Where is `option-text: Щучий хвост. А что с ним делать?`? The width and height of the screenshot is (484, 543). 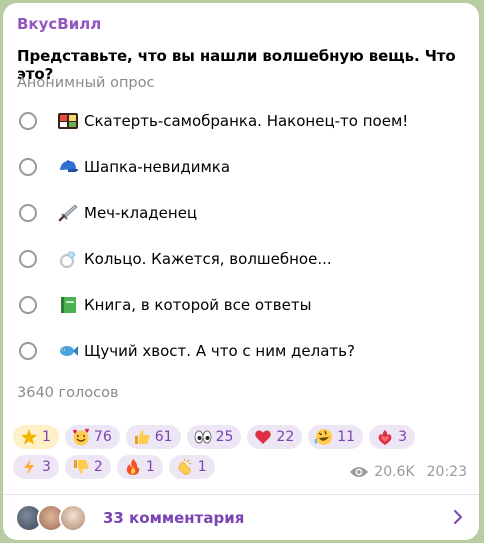 option-text: Щучий хвост. А что с ним делать? is located at coordinates (219, 351).